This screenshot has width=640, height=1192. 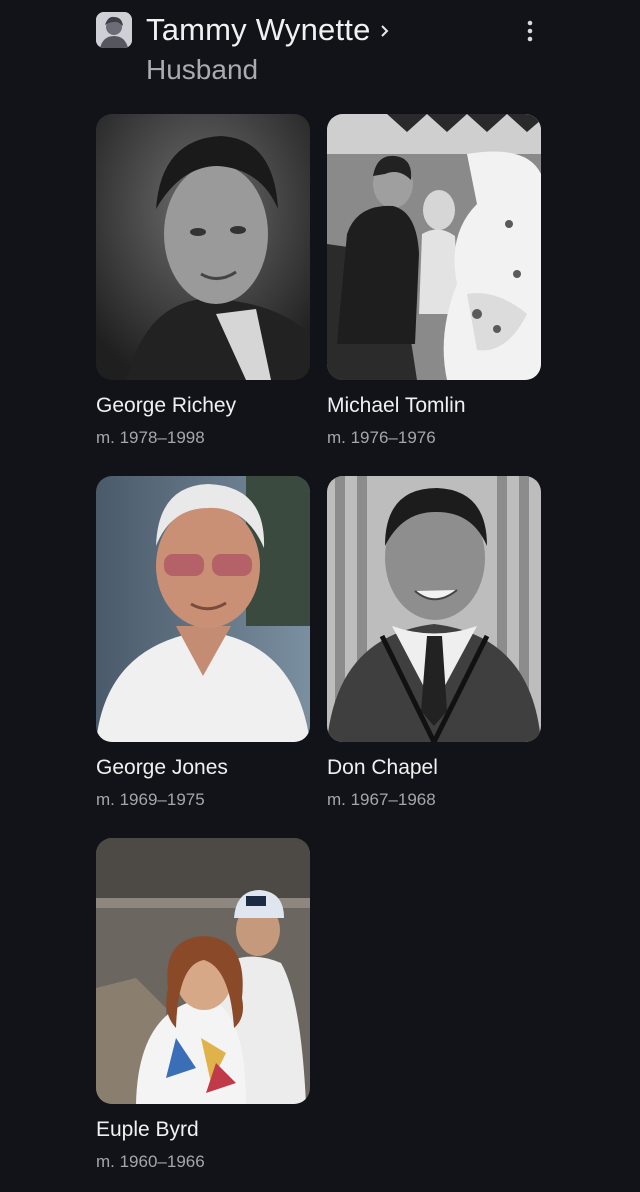 I want to click on chevron-right-icon, so click(x=384, y=31).